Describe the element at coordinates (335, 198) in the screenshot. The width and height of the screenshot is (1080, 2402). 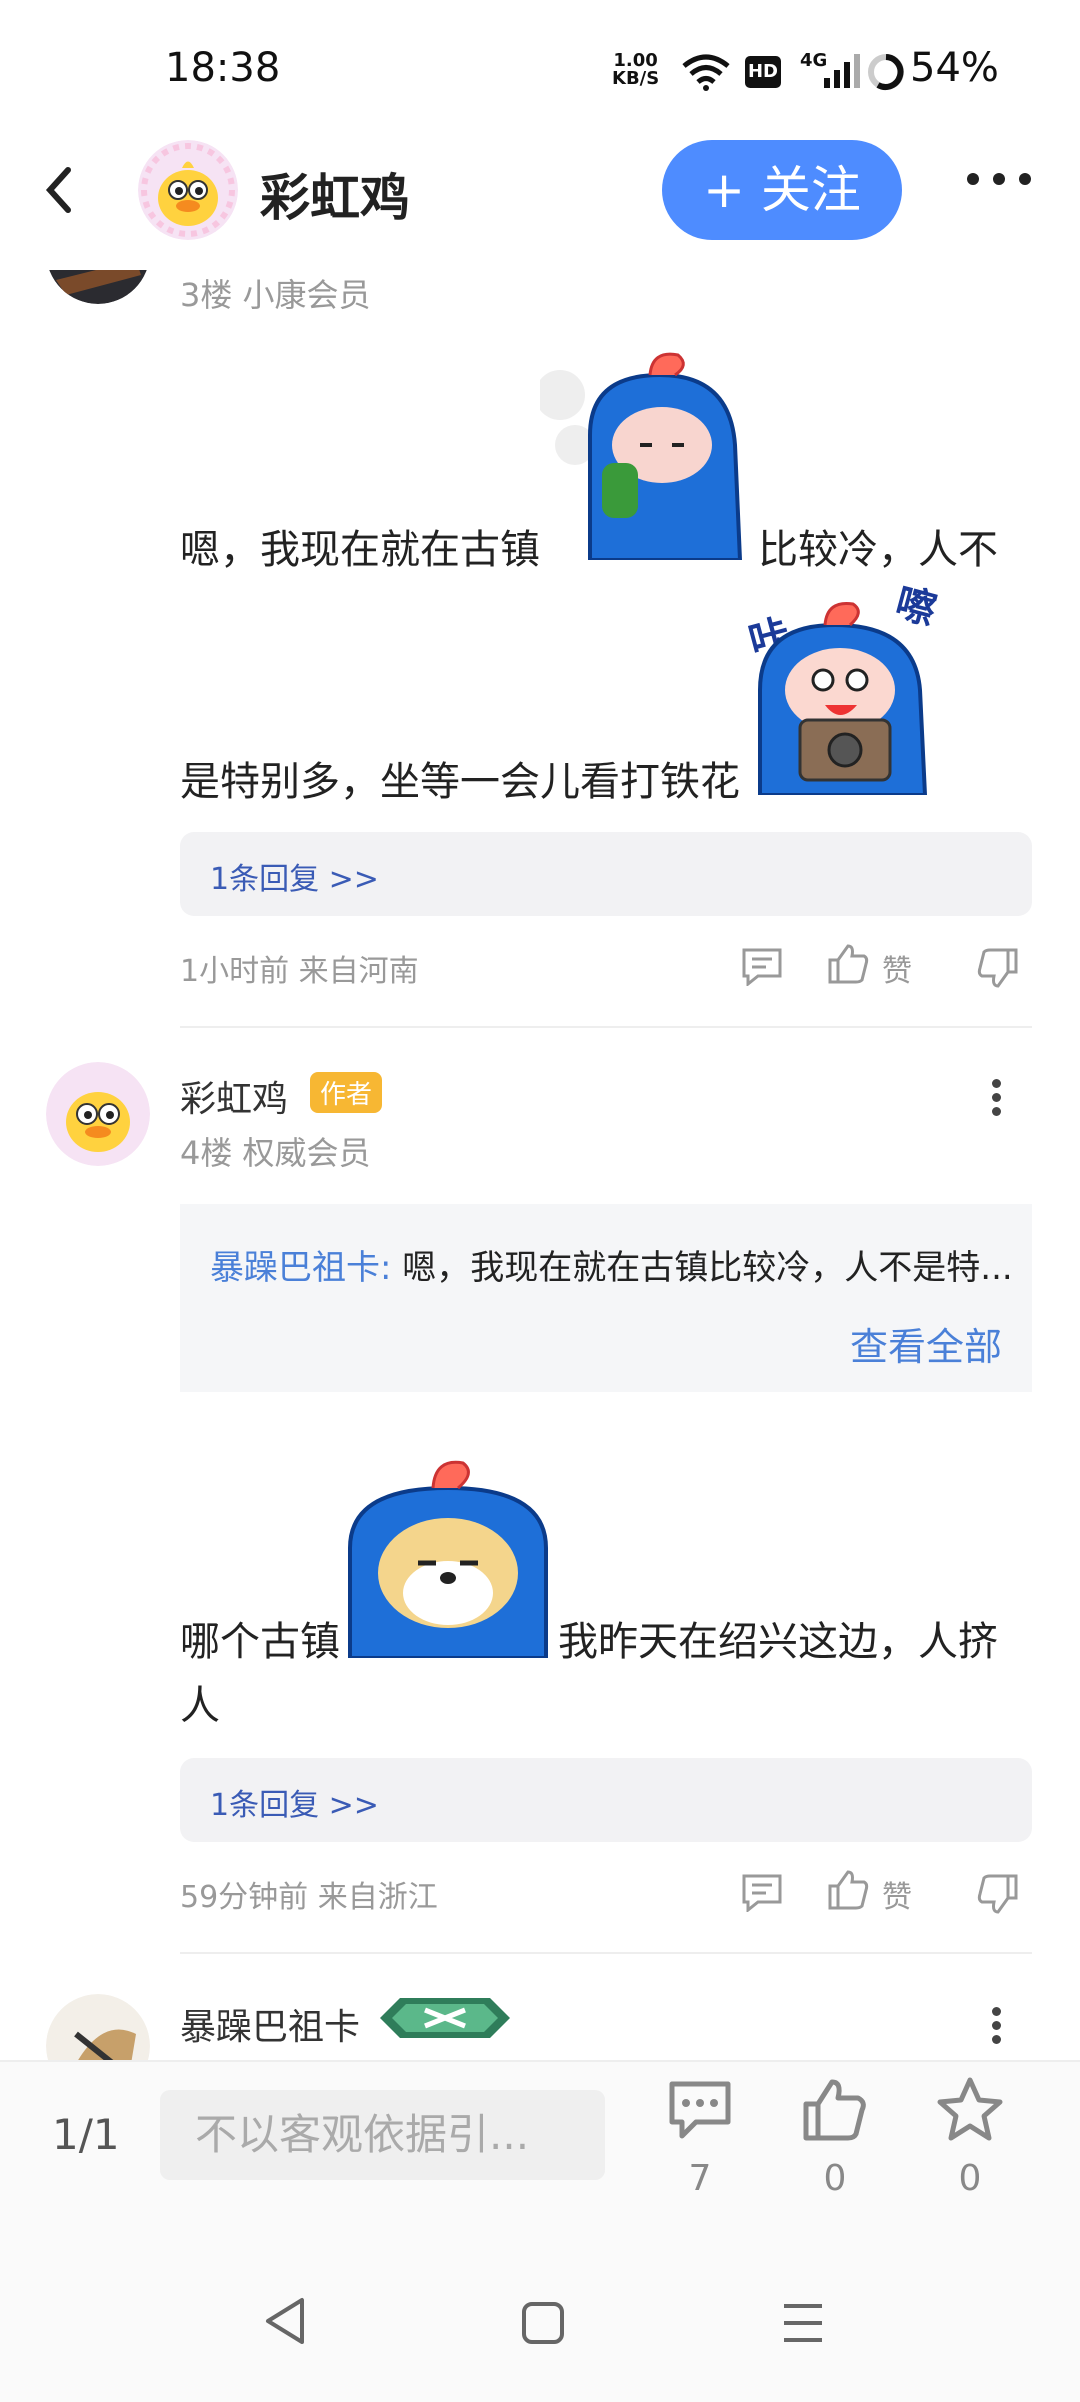
I see `page-title: 彩虹鸡` at that location.